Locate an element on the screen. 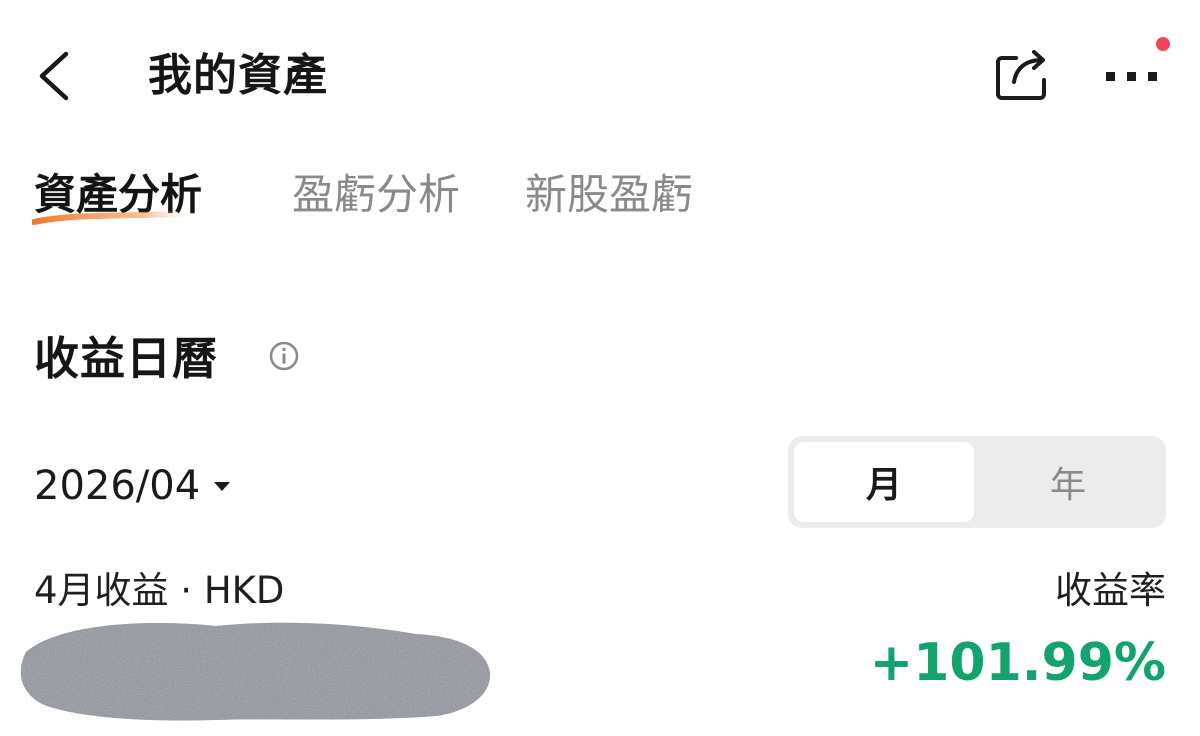  tab-ipo-profit-loss: 新股盈虧 is located at coordinates (609, 195).